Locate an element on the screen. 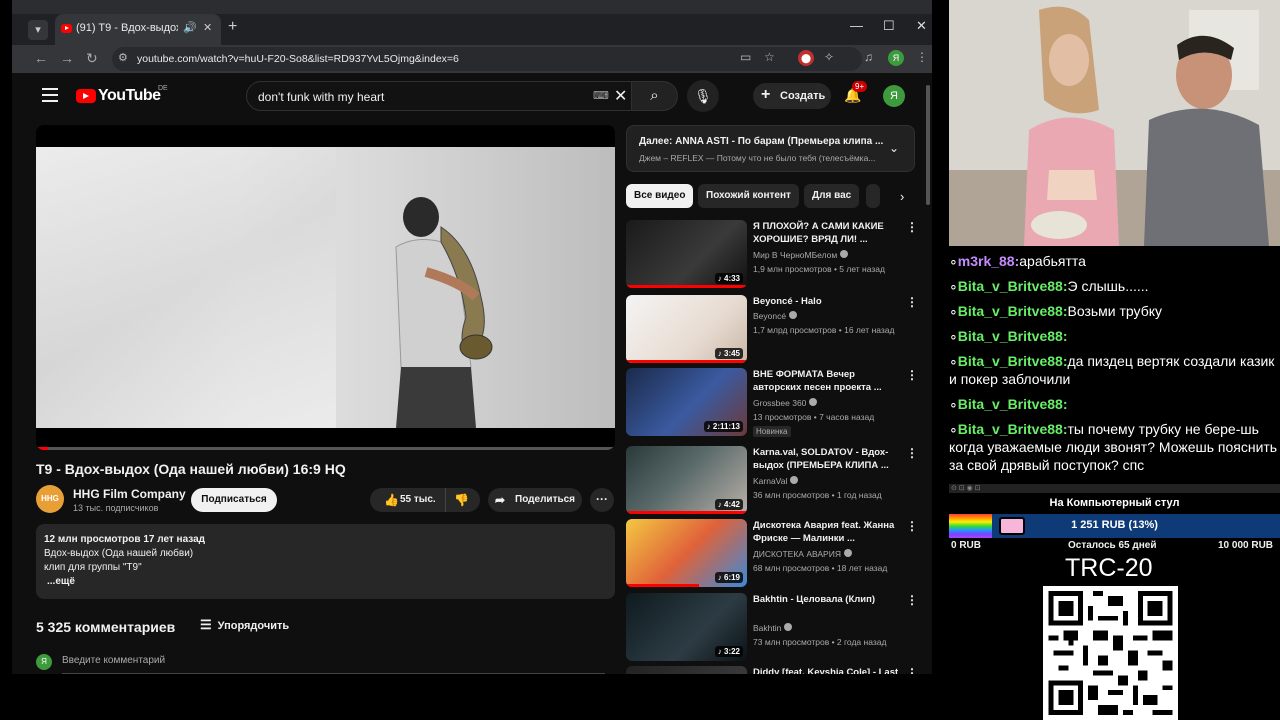 The image size is (1280, 720). video-thumbnail is located at coordinates (686, 670).